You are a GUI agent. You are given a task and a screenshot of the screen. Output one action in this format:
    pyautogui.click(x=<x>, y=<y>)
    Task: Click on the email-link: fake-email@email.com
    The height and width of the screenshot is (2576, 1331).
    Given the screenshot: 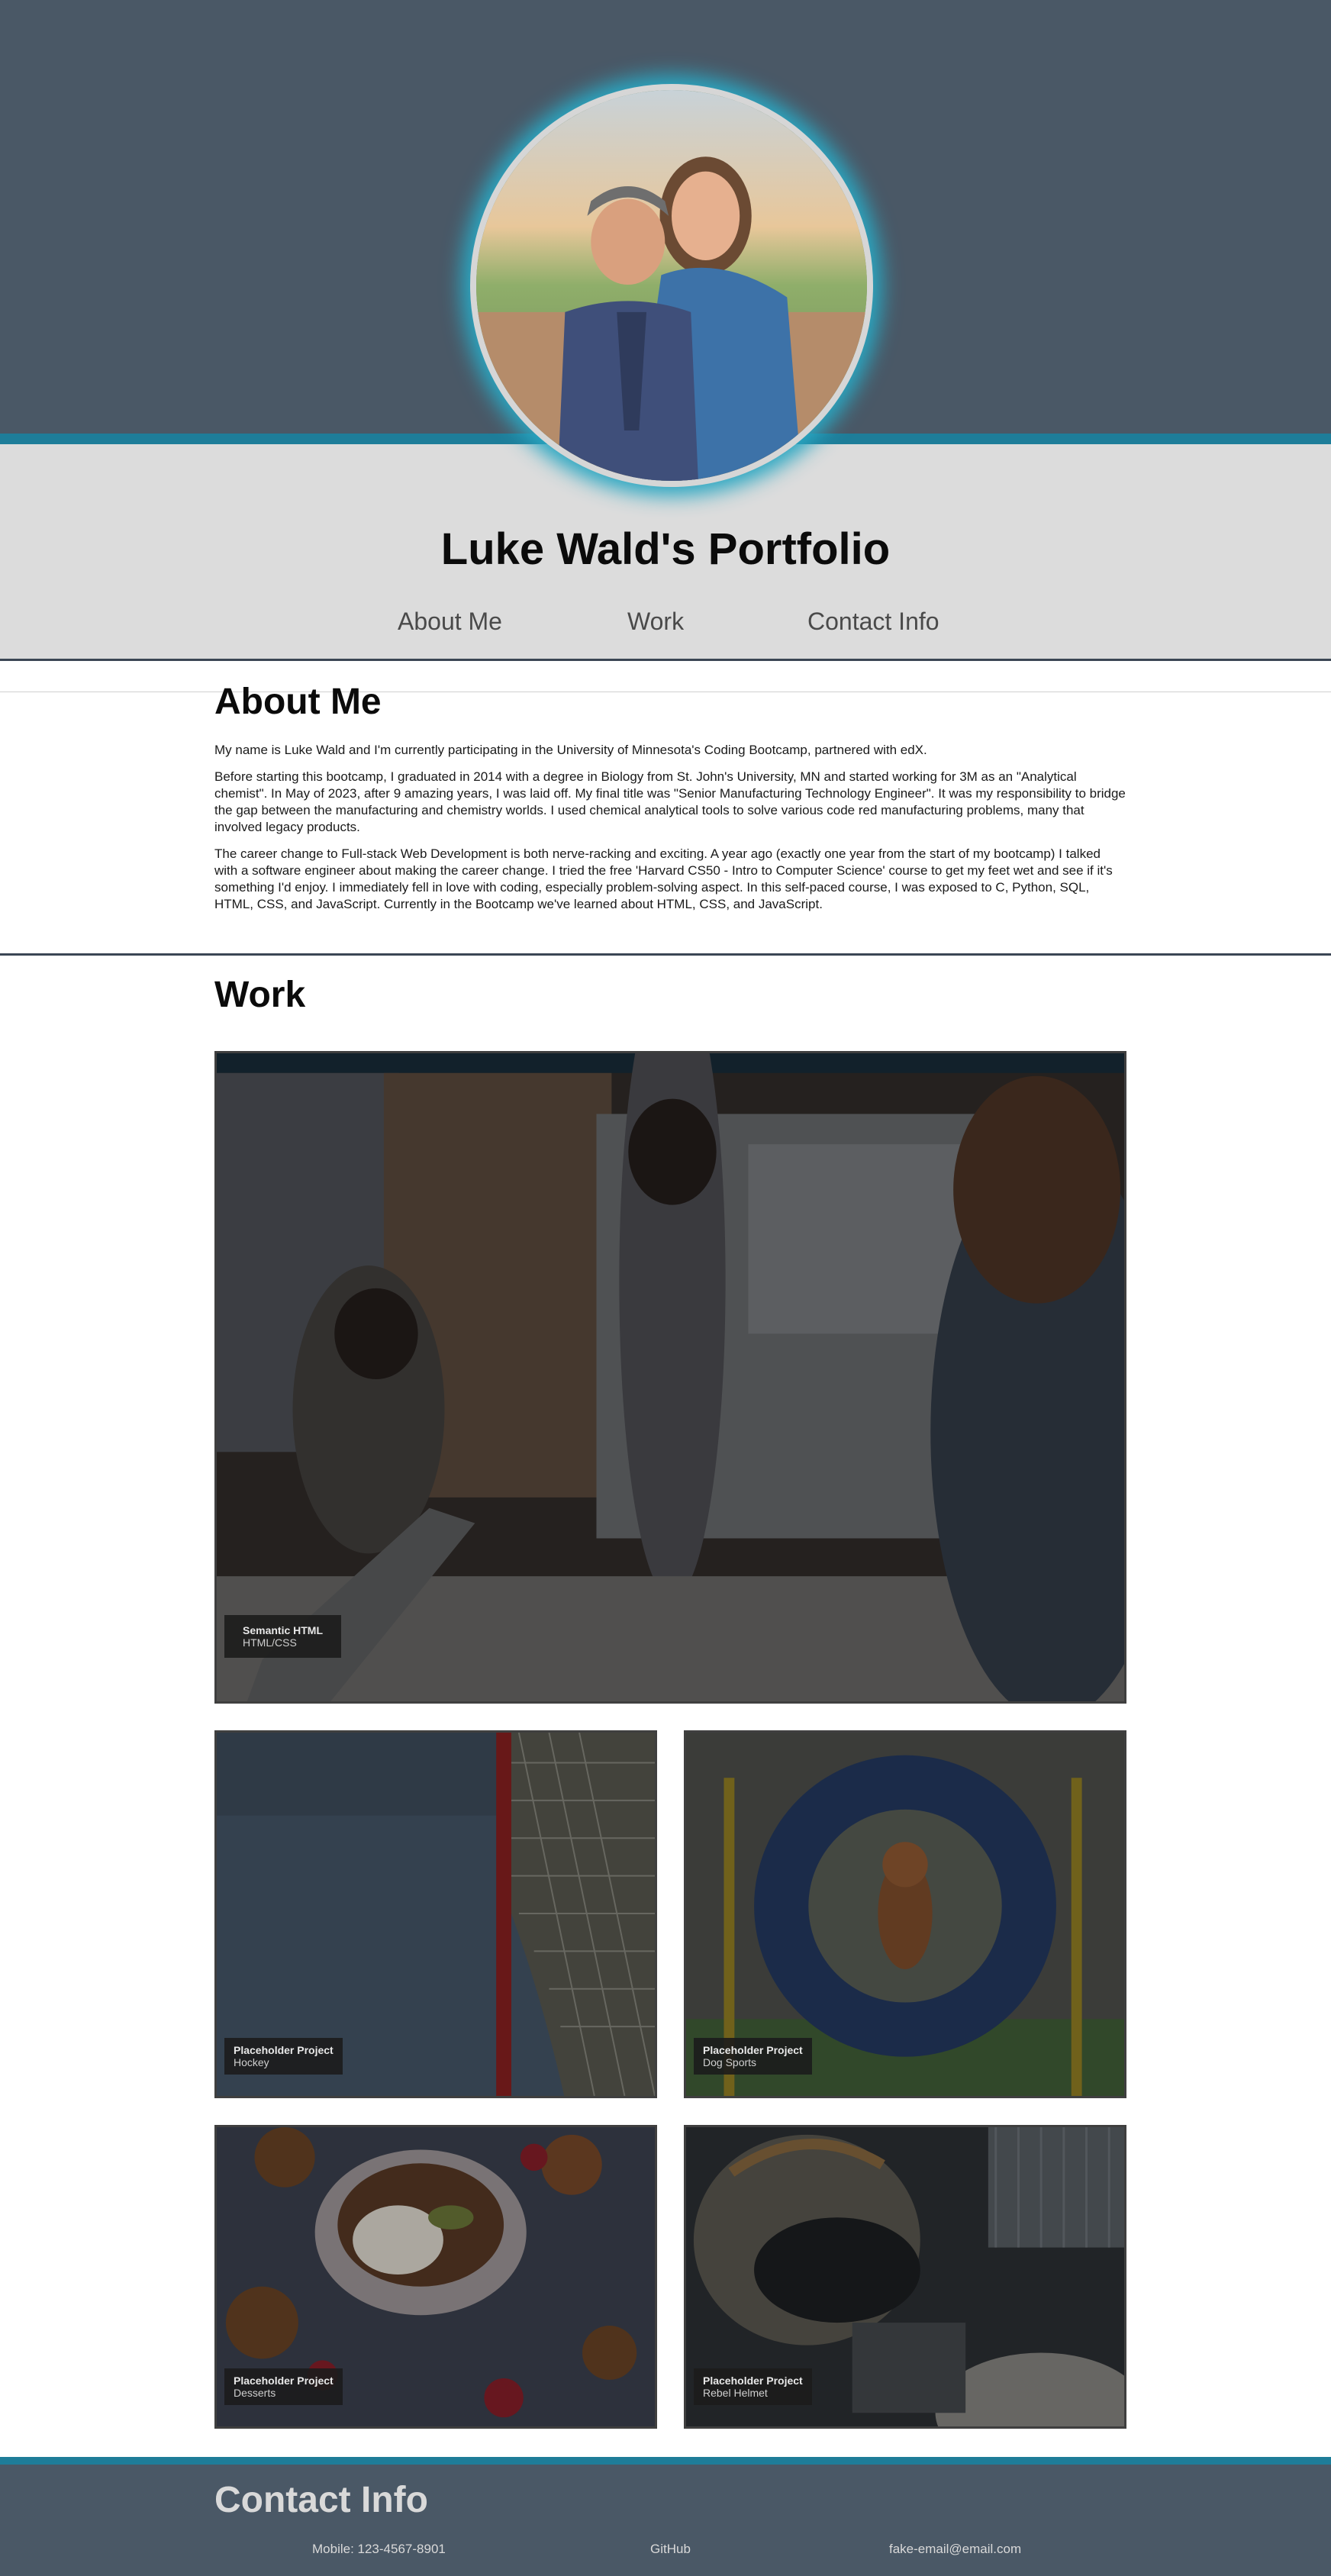 What is the action you would take?
    pyautogui.click(x=955, y=2549)
    